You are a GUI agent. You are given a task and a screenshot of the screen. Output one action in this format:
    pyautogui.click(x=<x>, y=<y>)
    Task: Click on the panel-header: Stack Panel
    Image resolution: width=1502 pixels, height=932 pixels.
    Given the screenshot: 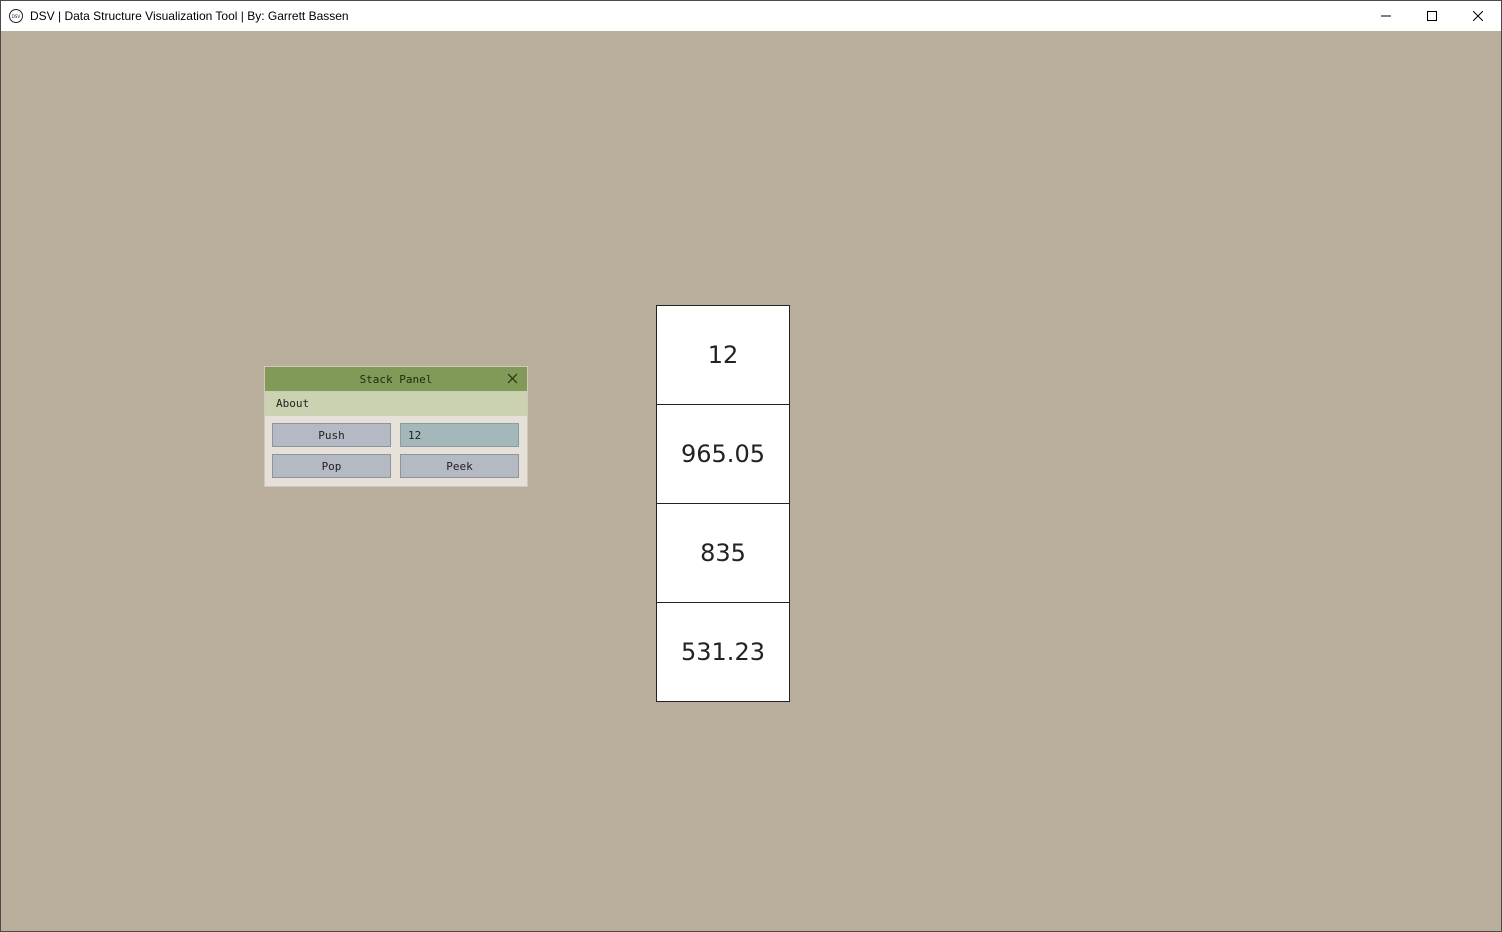 What is the action you would take?
    pyautogui.click(x=396, y=379)
    